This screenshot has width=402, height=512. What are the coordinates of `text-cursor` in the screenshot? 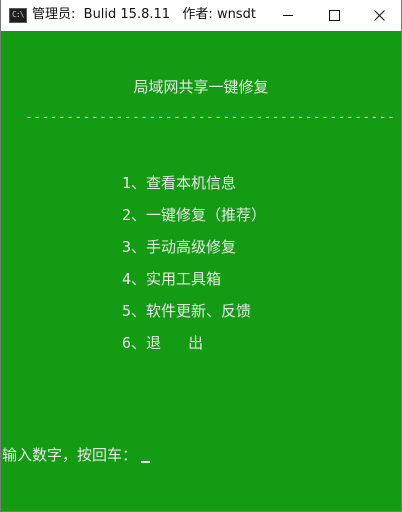 It's located at (145, 462).